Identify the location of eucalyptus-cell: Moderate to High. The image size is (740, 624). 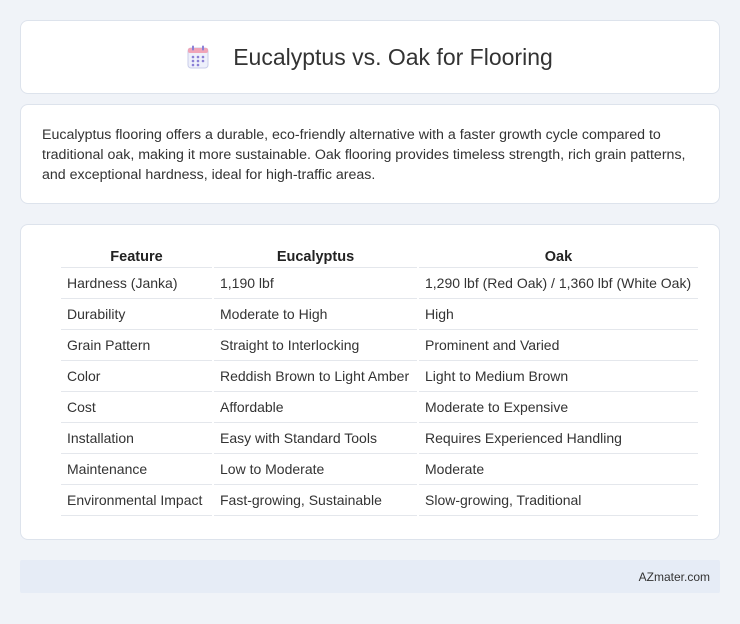
(315, 314).